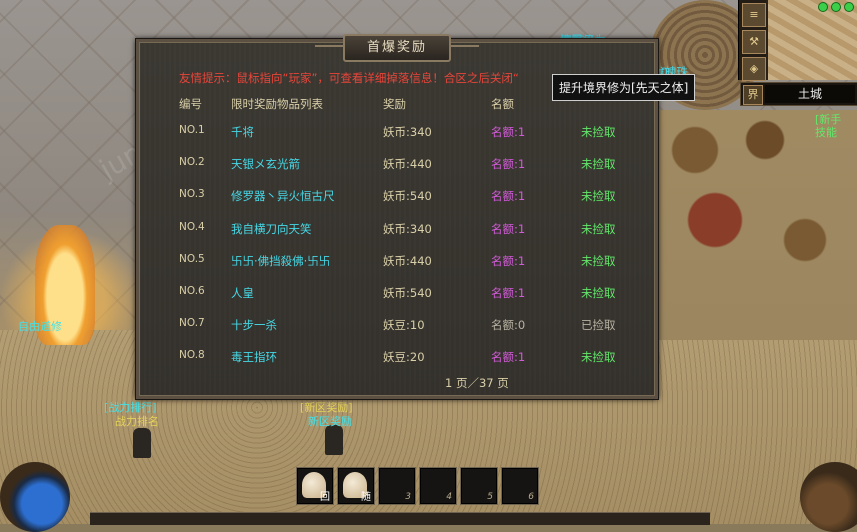 The height and width of the screenshot is (532, 857). I want to click on row-item-name: 天银メ玄光箭, so click(265, 164).